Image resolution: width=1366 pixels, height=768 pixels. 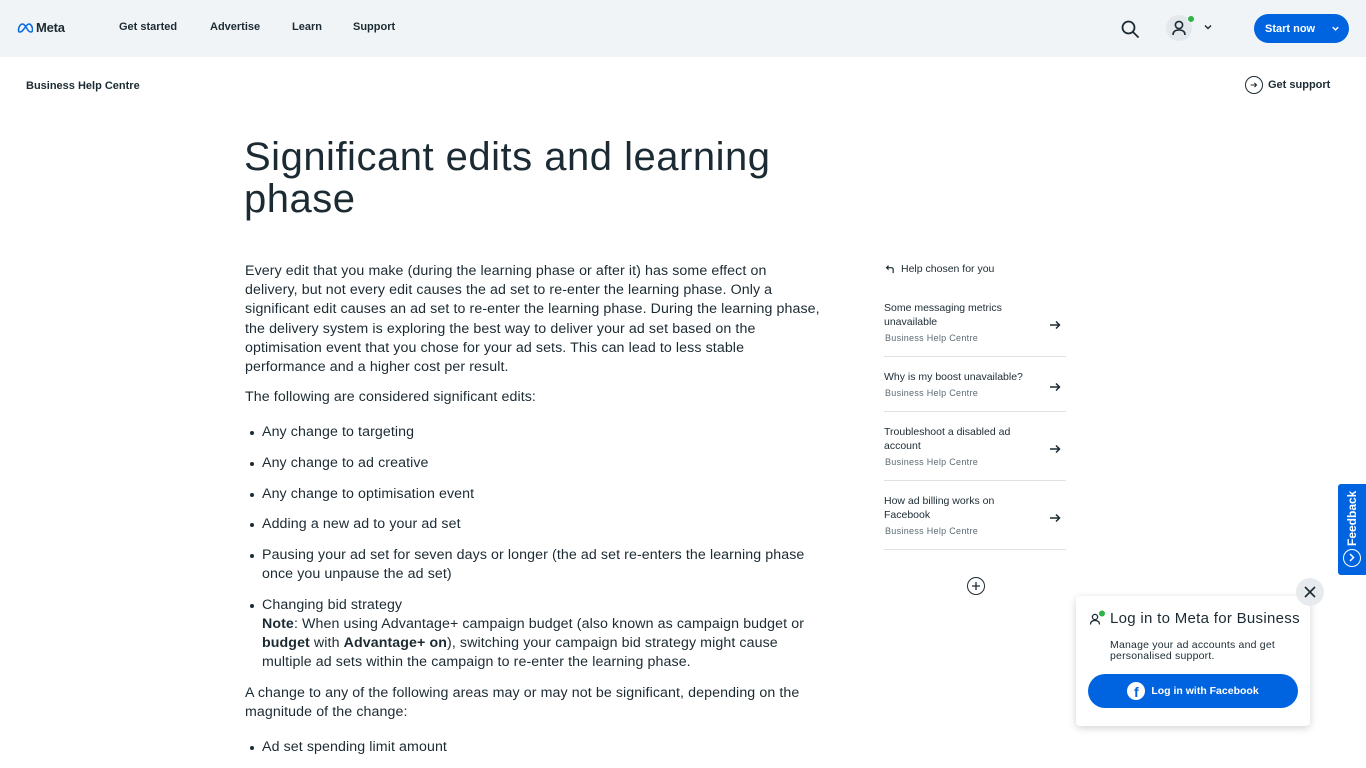 What do you see at coordinates (1290, 28) in the screenshot?
I see `start-now-label: Start now` at bounding box center [1290, 28].